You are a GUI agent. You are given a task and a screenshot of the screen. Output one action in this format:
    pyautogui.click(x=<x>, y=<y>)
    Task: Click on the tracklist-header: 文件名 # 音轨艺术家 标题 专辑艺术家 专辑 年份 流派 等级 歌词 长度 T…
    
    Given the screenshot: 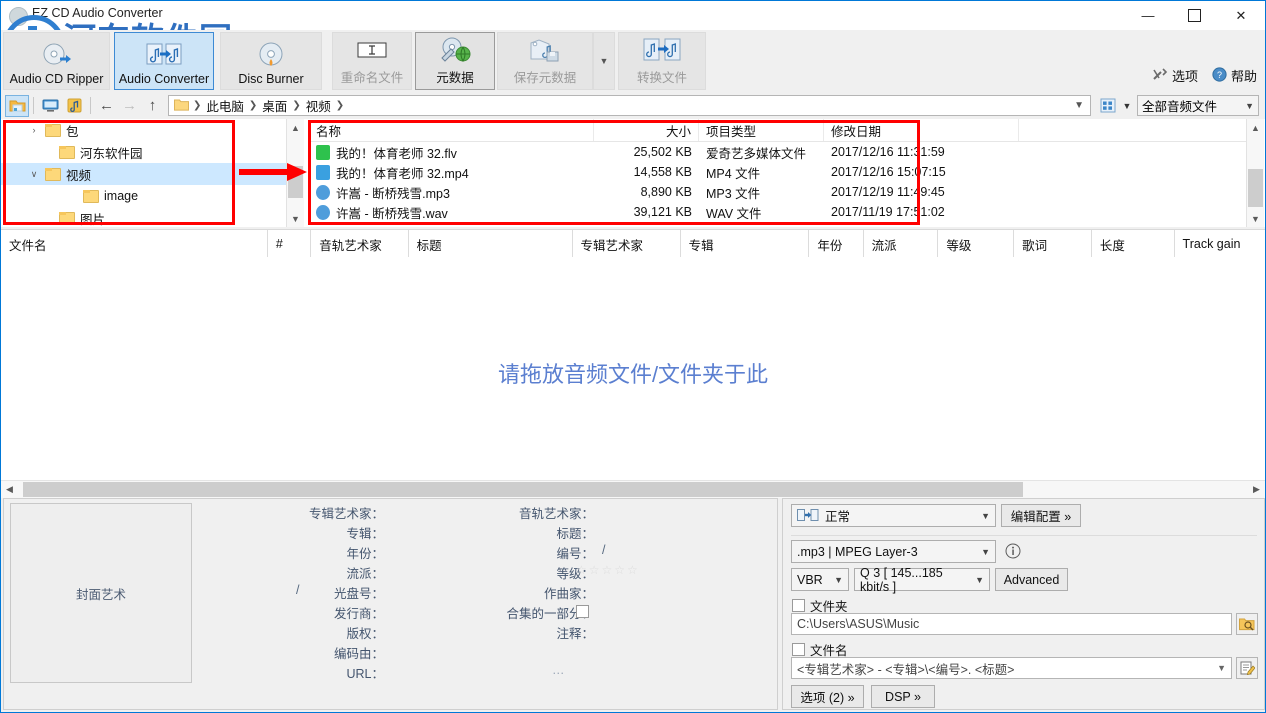 What is the action you would take?
    pyautogui.click(x=633, y=244)
    